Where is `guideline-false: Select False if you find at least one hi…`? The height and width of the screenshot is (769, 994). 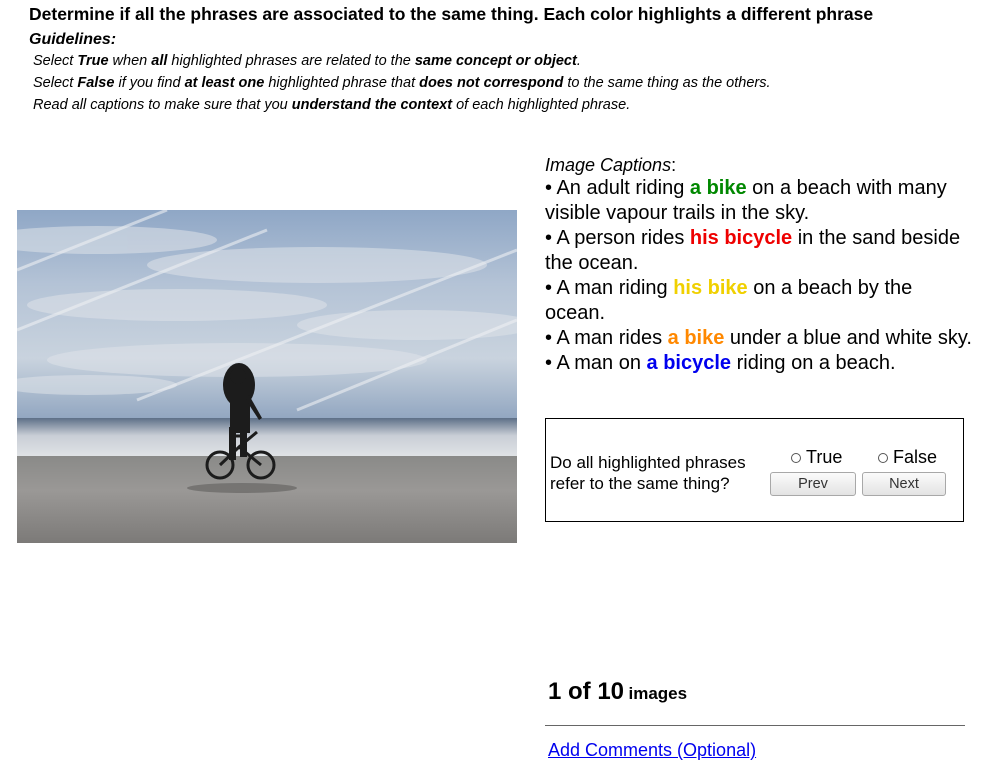
guideline-false: Select False if you find at least one hi… is located at coordinates (402, 83).